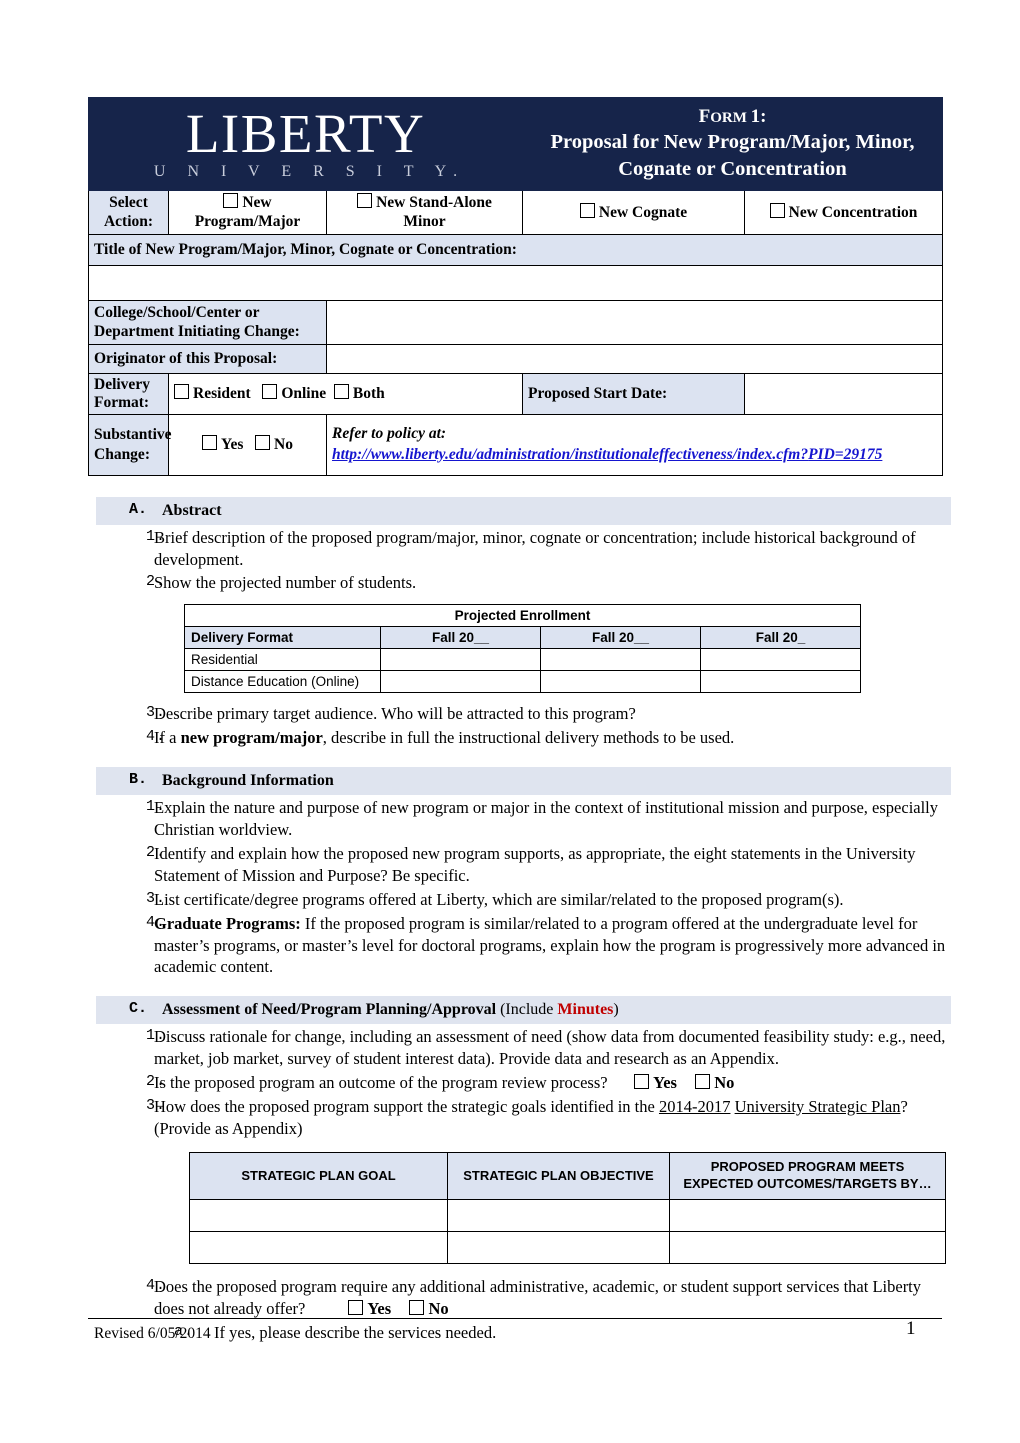 The height and width of the screenshot is (1443, 1020). Describe the element at coordinates (671, 1082) in the screenshot. I see `yes-no-group-c2: Yes No` at that location.